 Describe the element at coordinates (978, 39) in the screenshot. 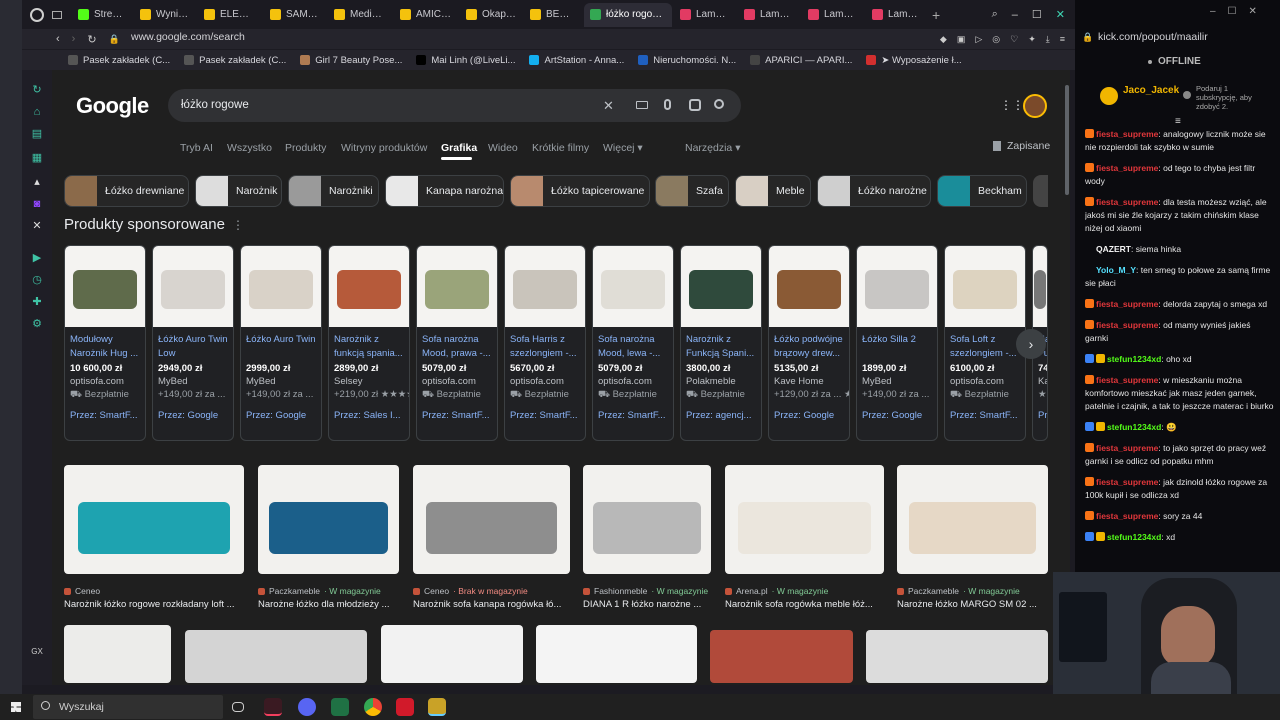

I see `player-icon: ▷` at that location.